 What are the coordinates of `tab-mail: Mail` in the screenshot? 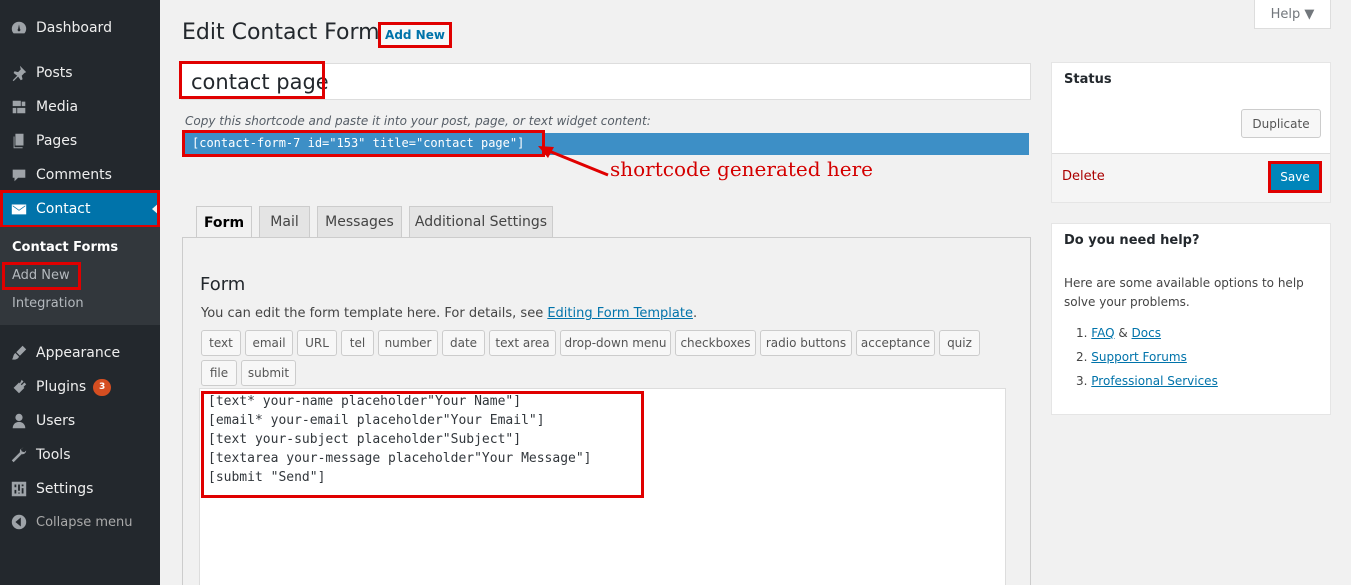 It's located at (284, 222).